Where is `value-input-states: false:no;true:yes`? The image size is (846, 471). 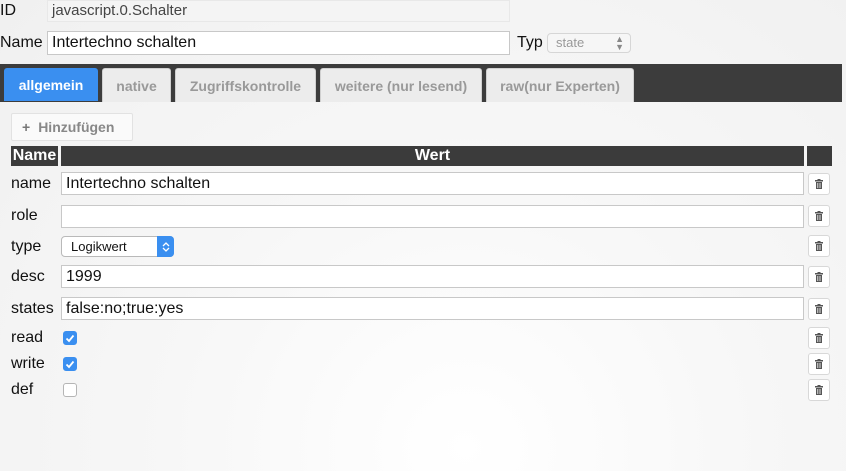
value-input-states: false:no;true:yes is located at coordinates (432, 308).